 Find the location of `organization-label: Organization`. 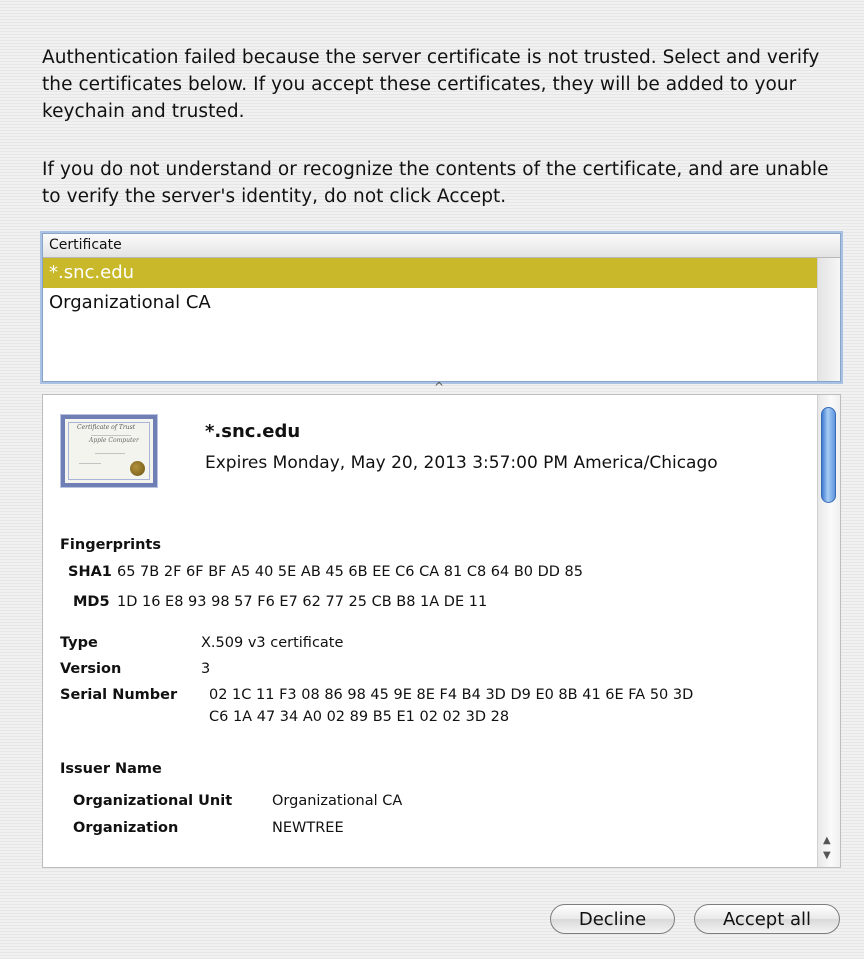

organization-label: Organization is located at coordinates (126, 828).